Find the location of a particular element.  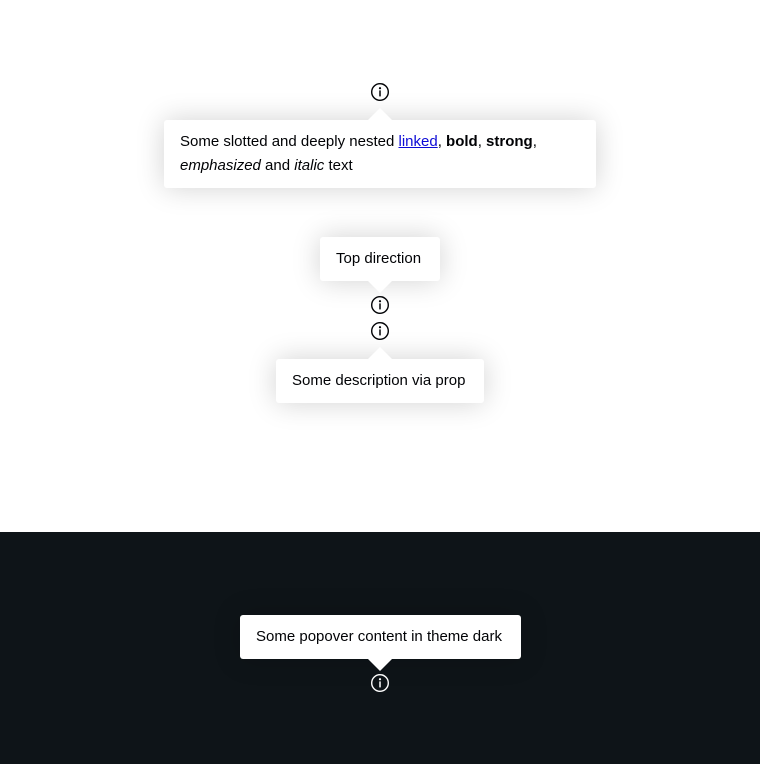

popover-emphasized-text: emphasized is located at coordinates (220, 165).